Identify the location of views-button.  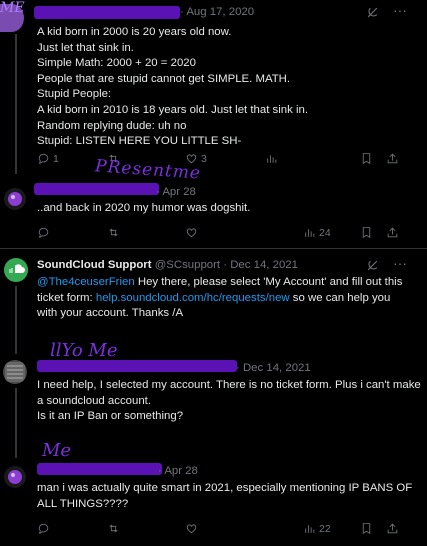
(271, 158).